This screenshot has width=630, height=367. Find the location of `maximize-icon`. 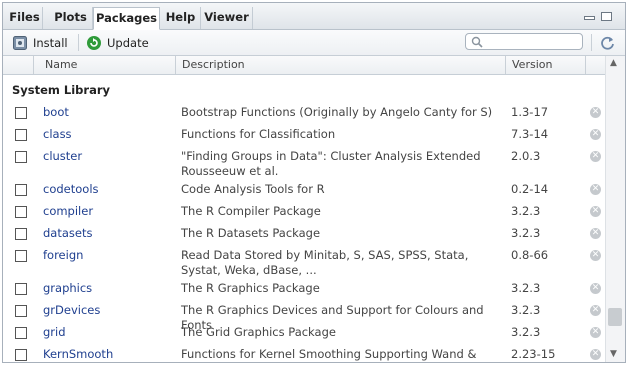

maximize-icon is located at coordinates (606, 16).